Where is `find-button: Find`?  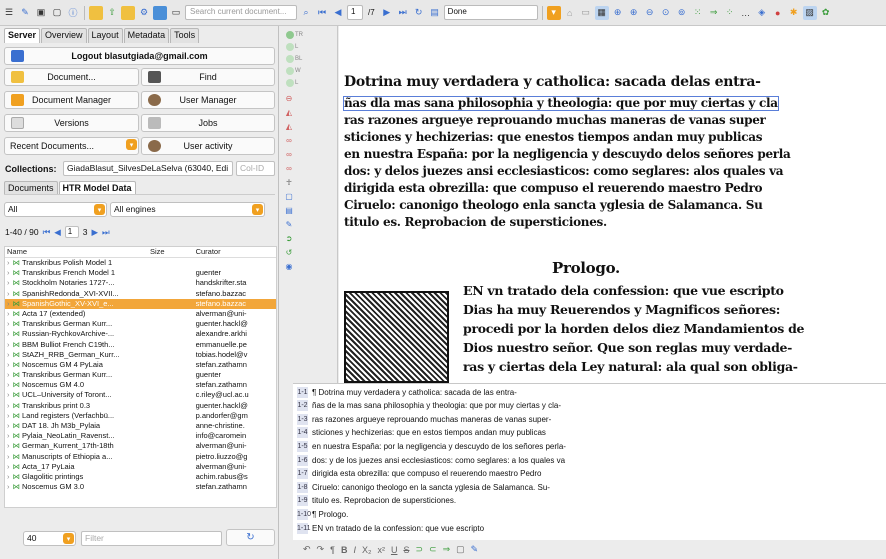 find-button: Find is located at coordinates (208, 77).